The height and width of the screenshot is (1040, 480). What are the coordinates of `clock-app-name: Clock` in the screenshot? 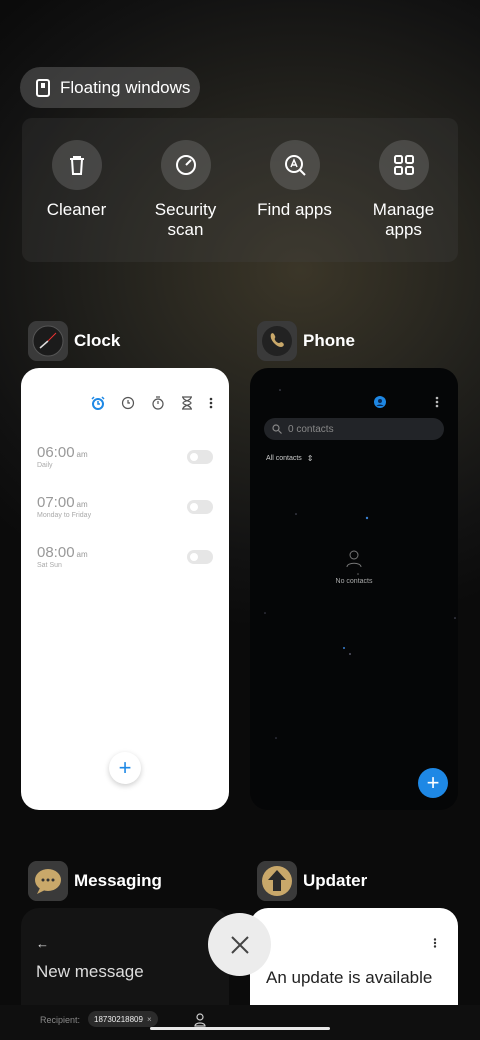 It's located at (97, 340).